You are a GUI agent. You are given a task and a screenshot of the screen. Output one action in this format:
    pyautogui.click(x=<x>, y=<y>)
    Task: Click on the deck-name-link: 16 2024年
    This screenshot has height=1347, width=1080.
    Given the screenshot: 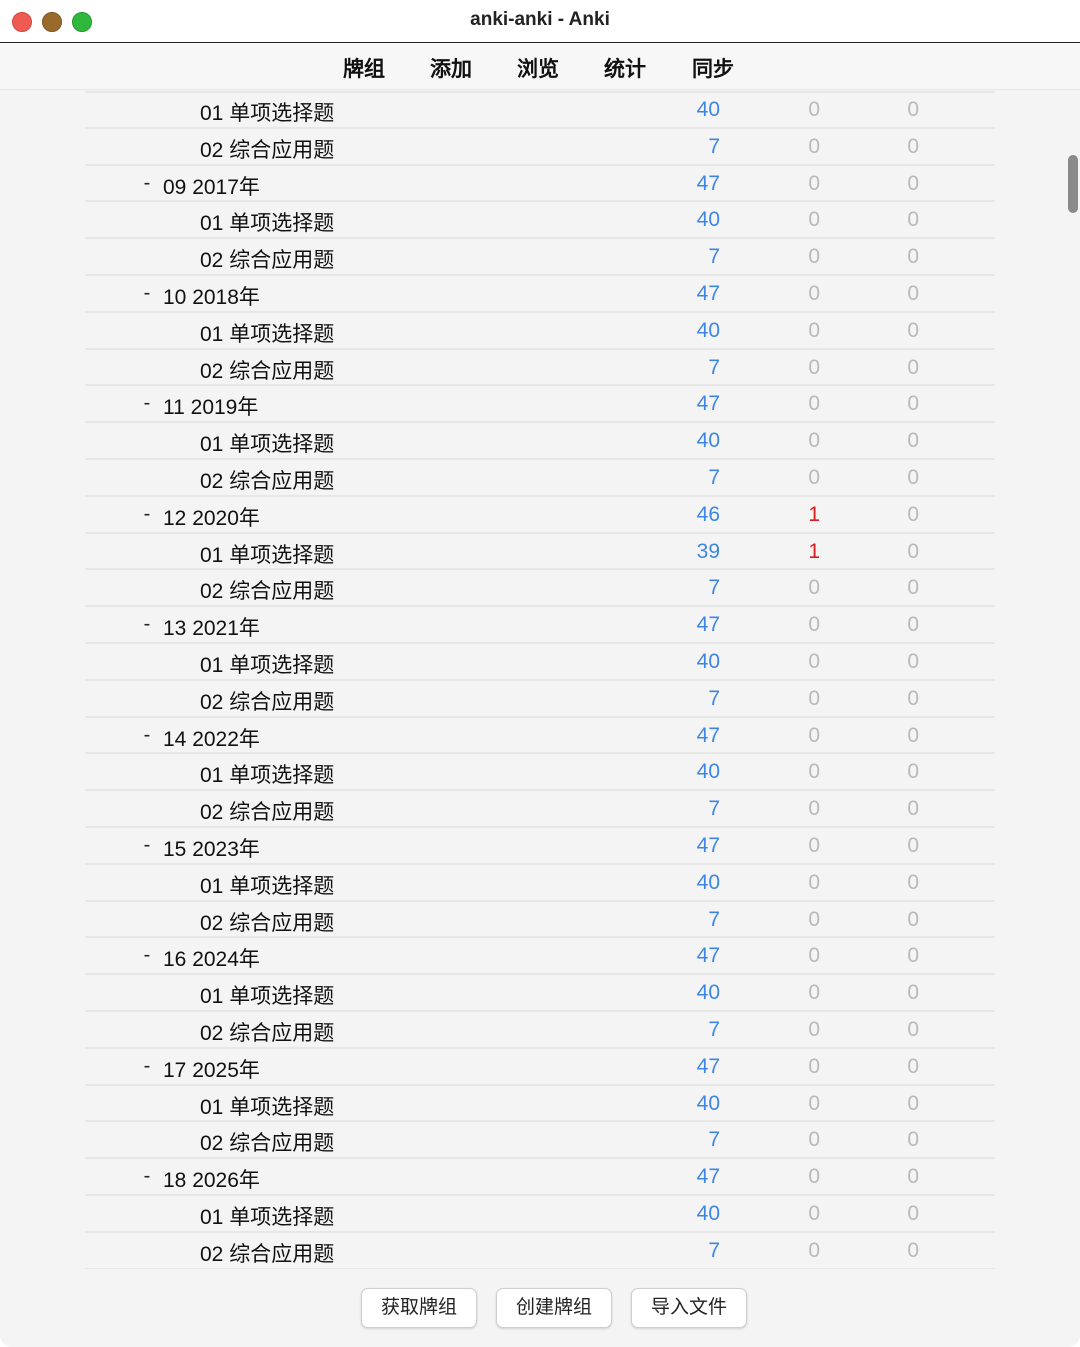 What is the action you would take?
    pyautogui.click(x=211, y=958)
    